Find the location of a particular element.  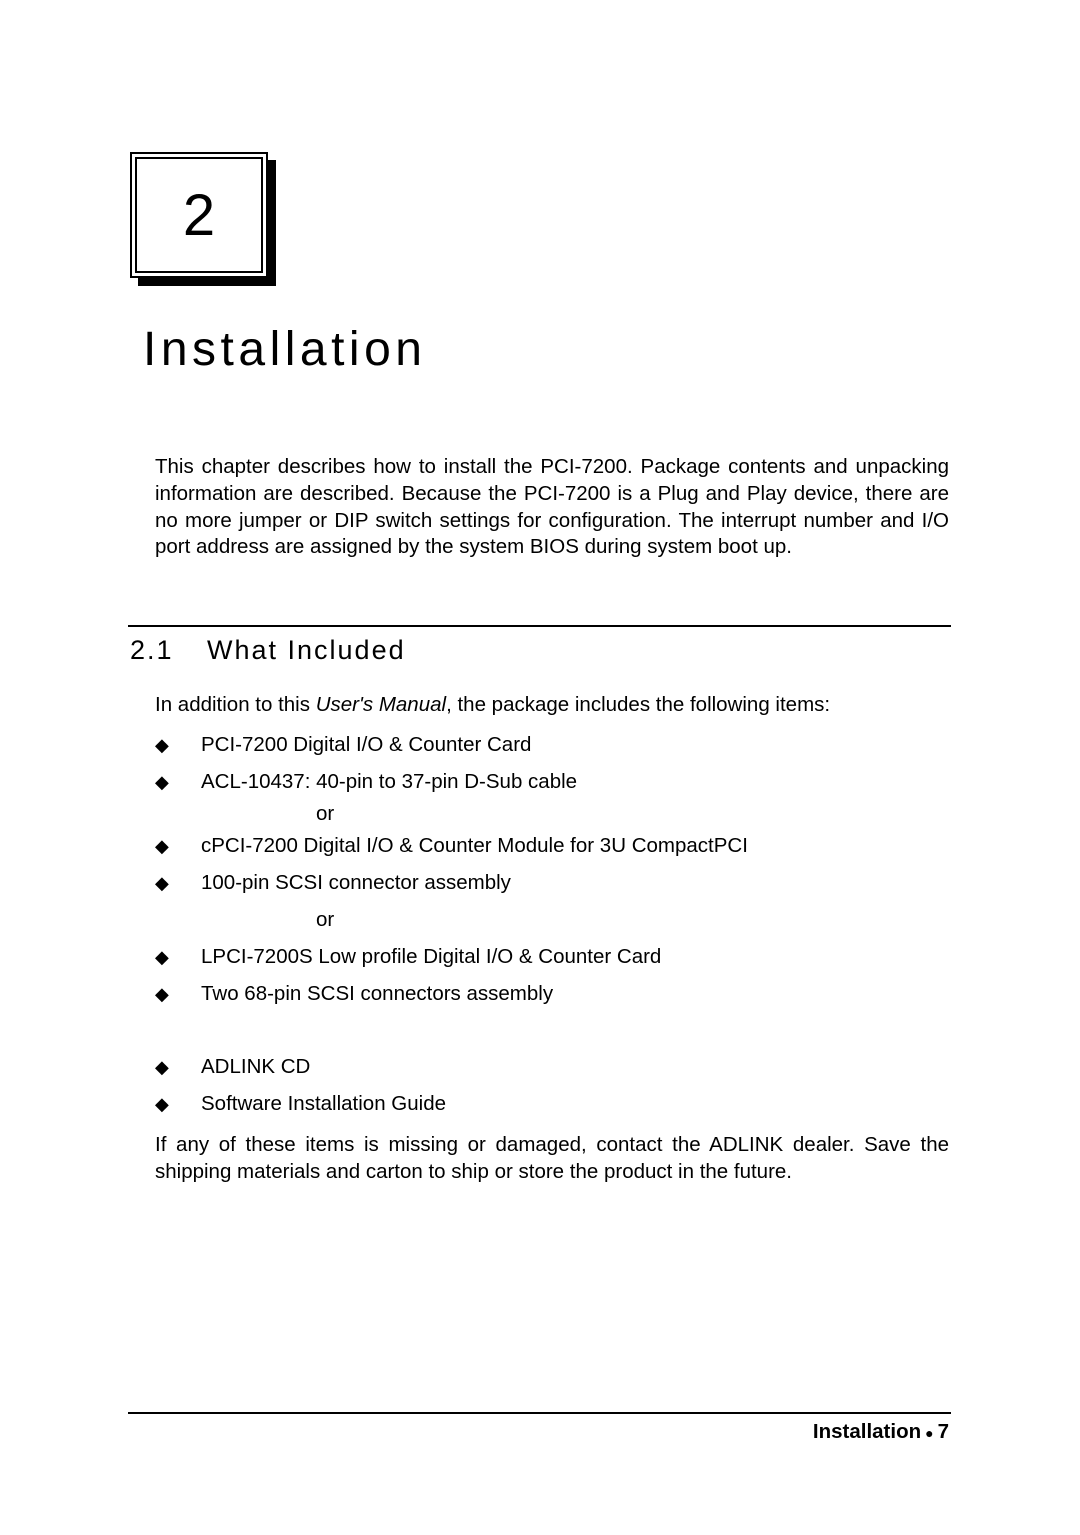

list-item: ◆ PCI-7200 Digital I/O & Counter Card is located at coordinates (343, 745).